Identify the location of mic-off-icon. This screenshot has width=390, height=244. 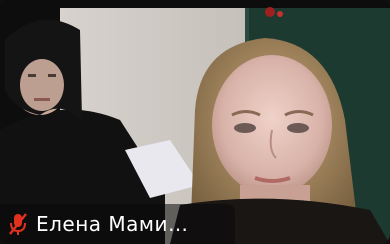
(18, 224).